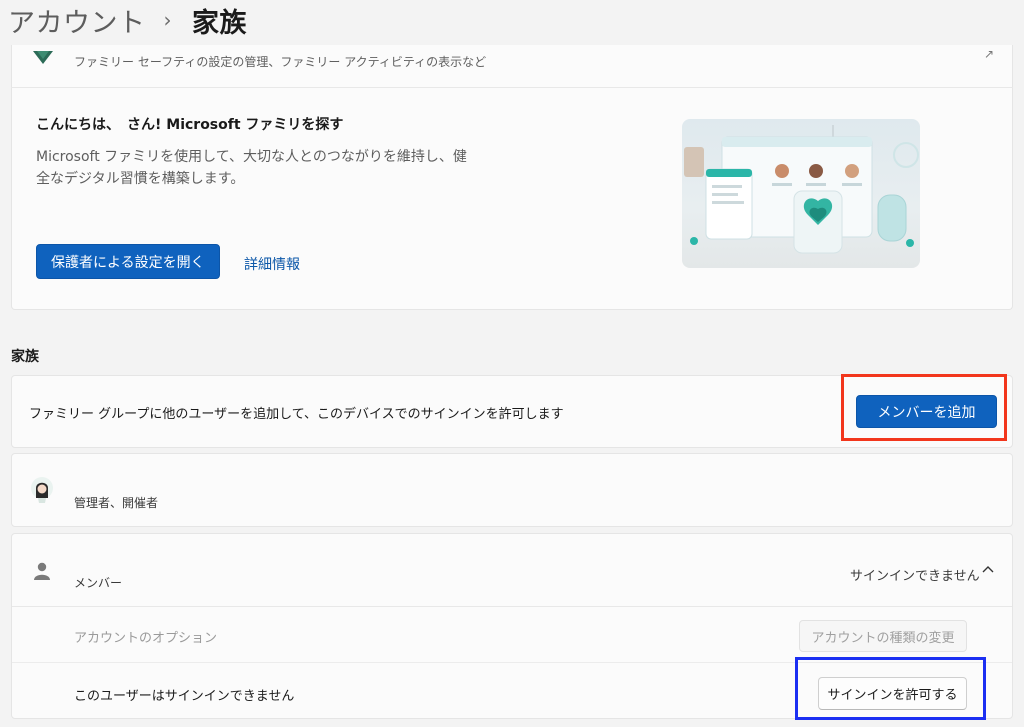  Describe the element at coordinates (116, 503) in the screenshot. I see `admin-role-label: 管理者、開催者` at that location.